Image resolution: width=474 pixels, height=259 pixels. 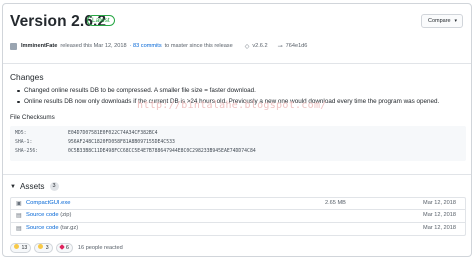 I want to click on heart-icon, so click(x=61, y=247).